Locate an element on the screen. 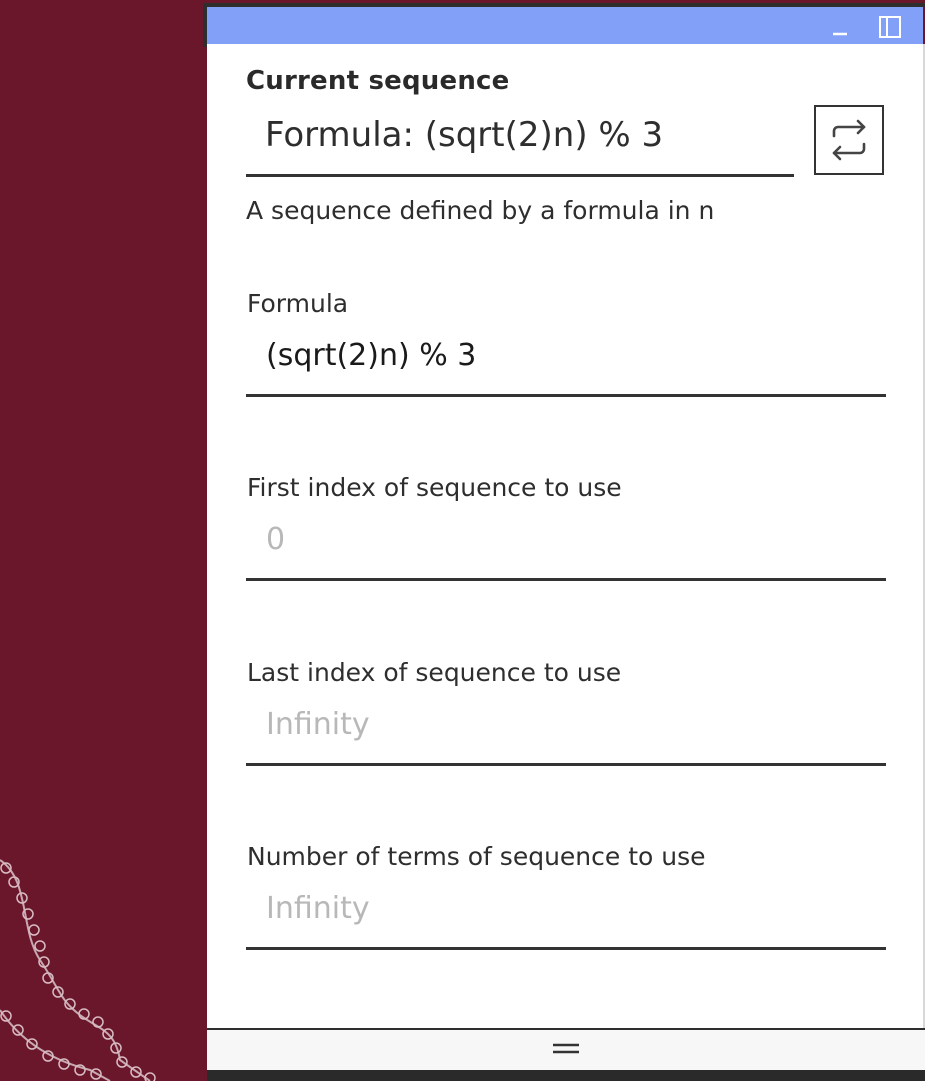 The width and height of the screenshot is (925, 1081). swap-sequence-button is located at coordinates (849, 140).